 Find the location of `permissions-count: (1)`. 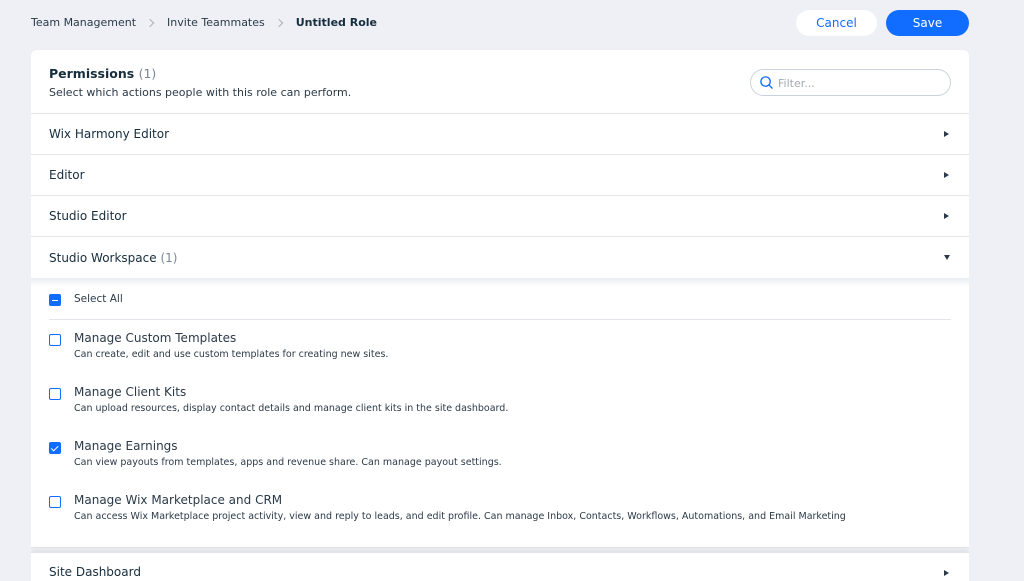

permissions-count: (1) is located at coordinates (147, 73).